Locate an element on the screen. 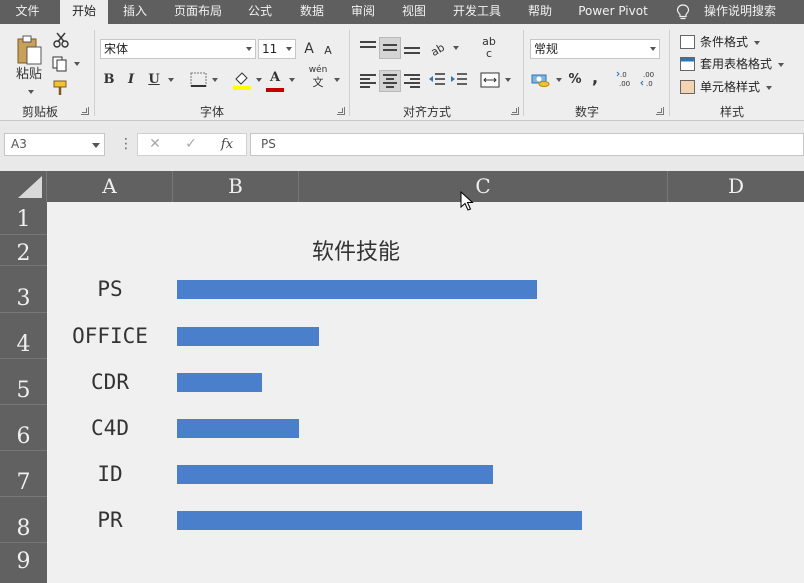  row-header-7: 7 is located at coordinates (23, 474).